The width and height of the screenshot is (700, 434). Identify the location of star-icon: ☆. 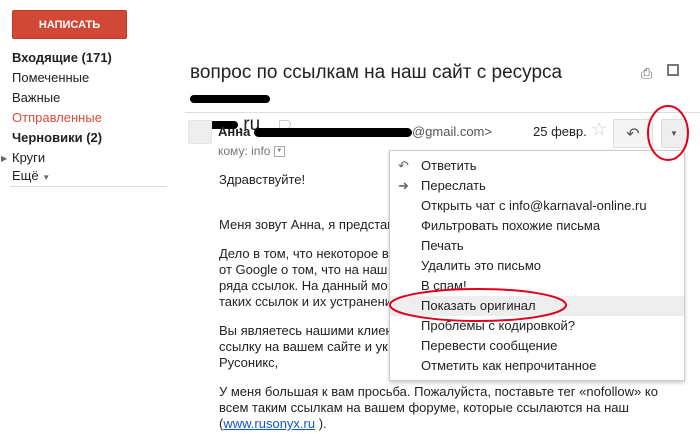
(599, 129).